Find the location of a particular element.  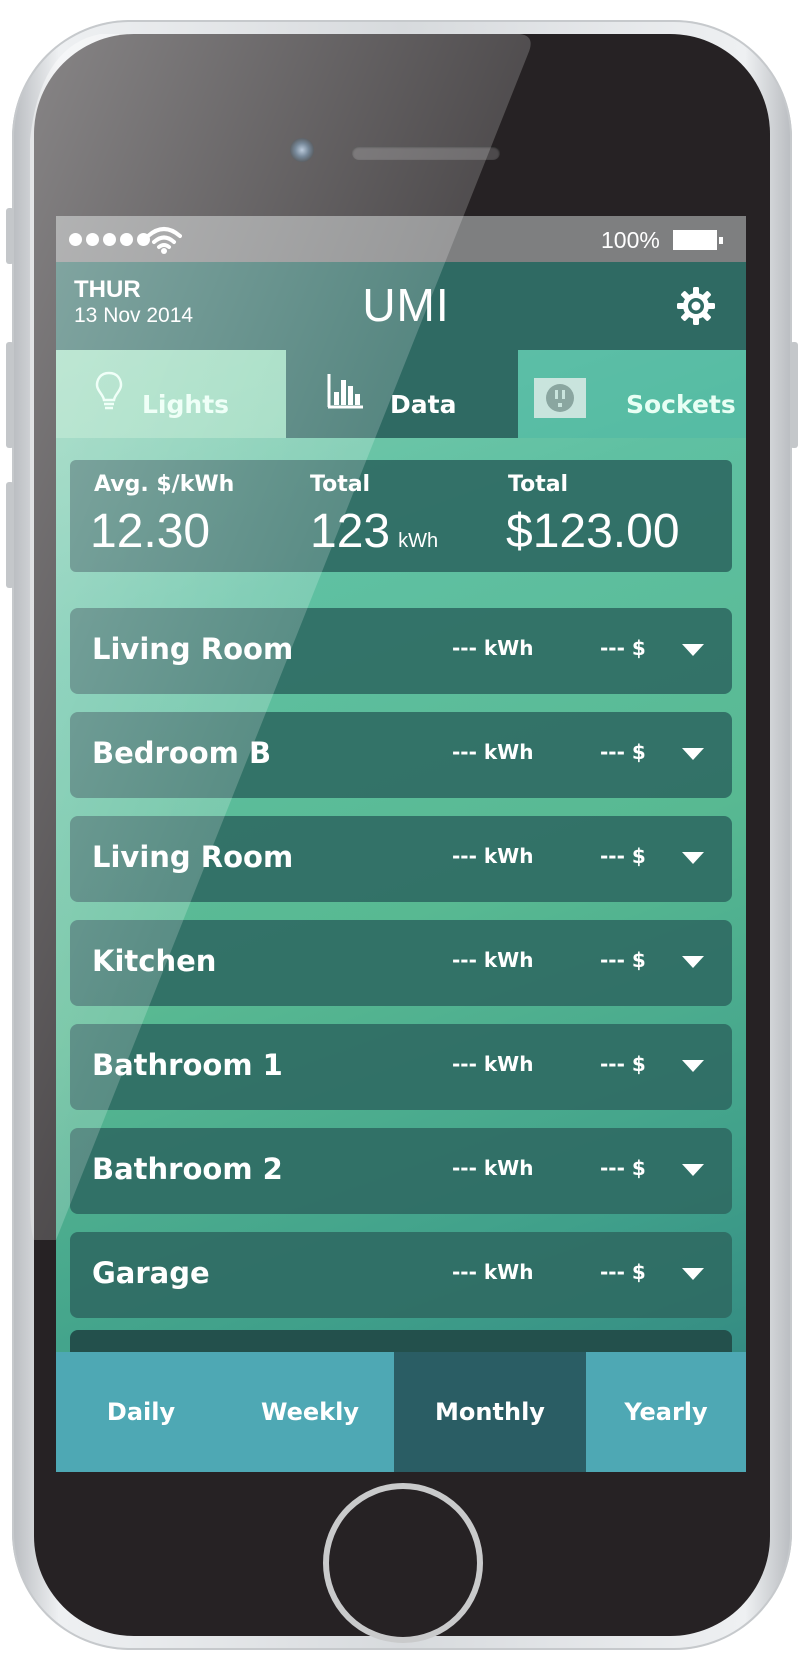

app-title: UMI is located at coordinates (406, 305).